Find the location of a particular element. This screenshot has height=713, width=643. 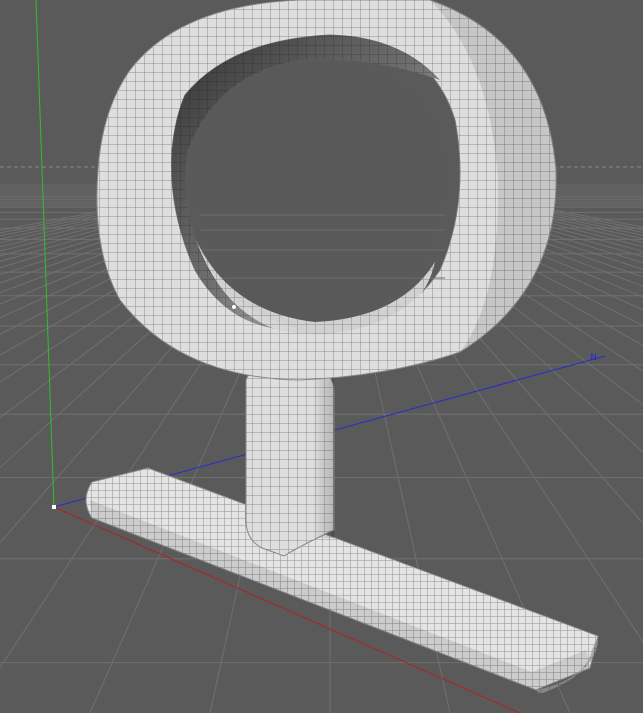

omega-stem is located at coordinates (290, 463).